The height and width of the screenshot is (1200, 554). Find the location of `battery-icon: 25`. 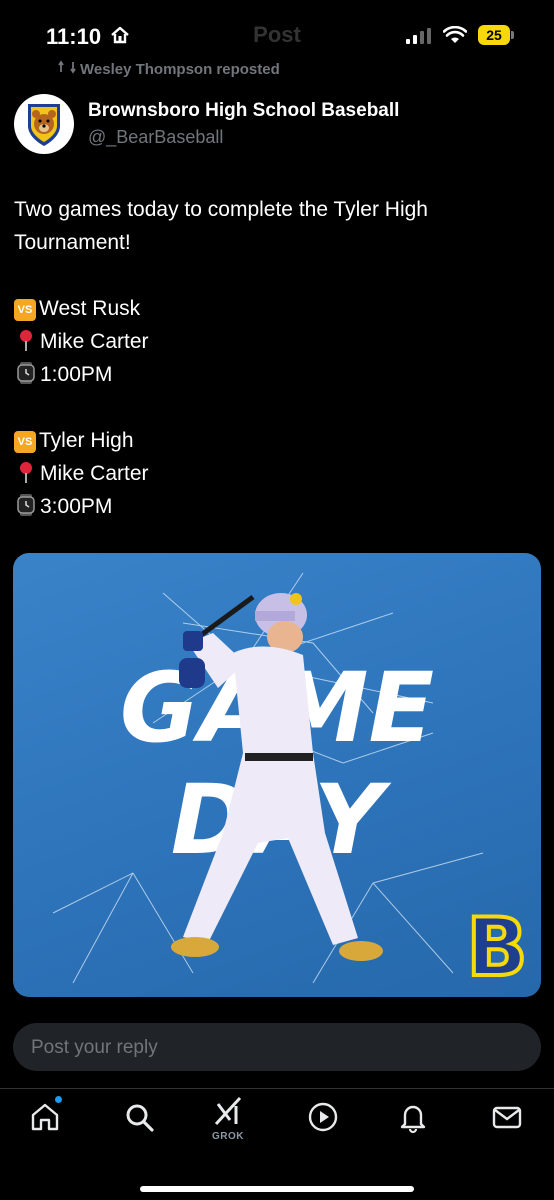

battery-icon: 25 is located at coordinates (497, 35).